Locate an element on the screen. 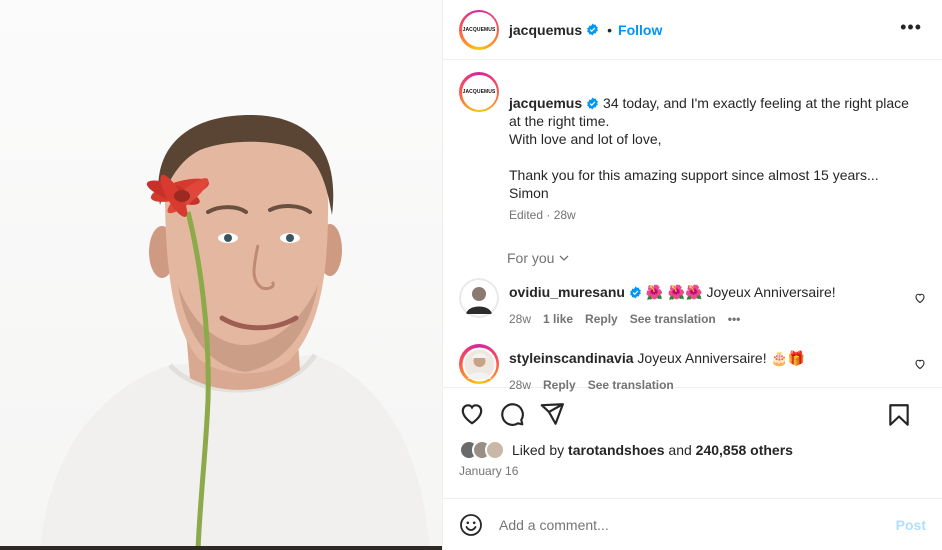 This screenshot has width=942, height=550. liker-avatar is located at coordinates (495, 450).